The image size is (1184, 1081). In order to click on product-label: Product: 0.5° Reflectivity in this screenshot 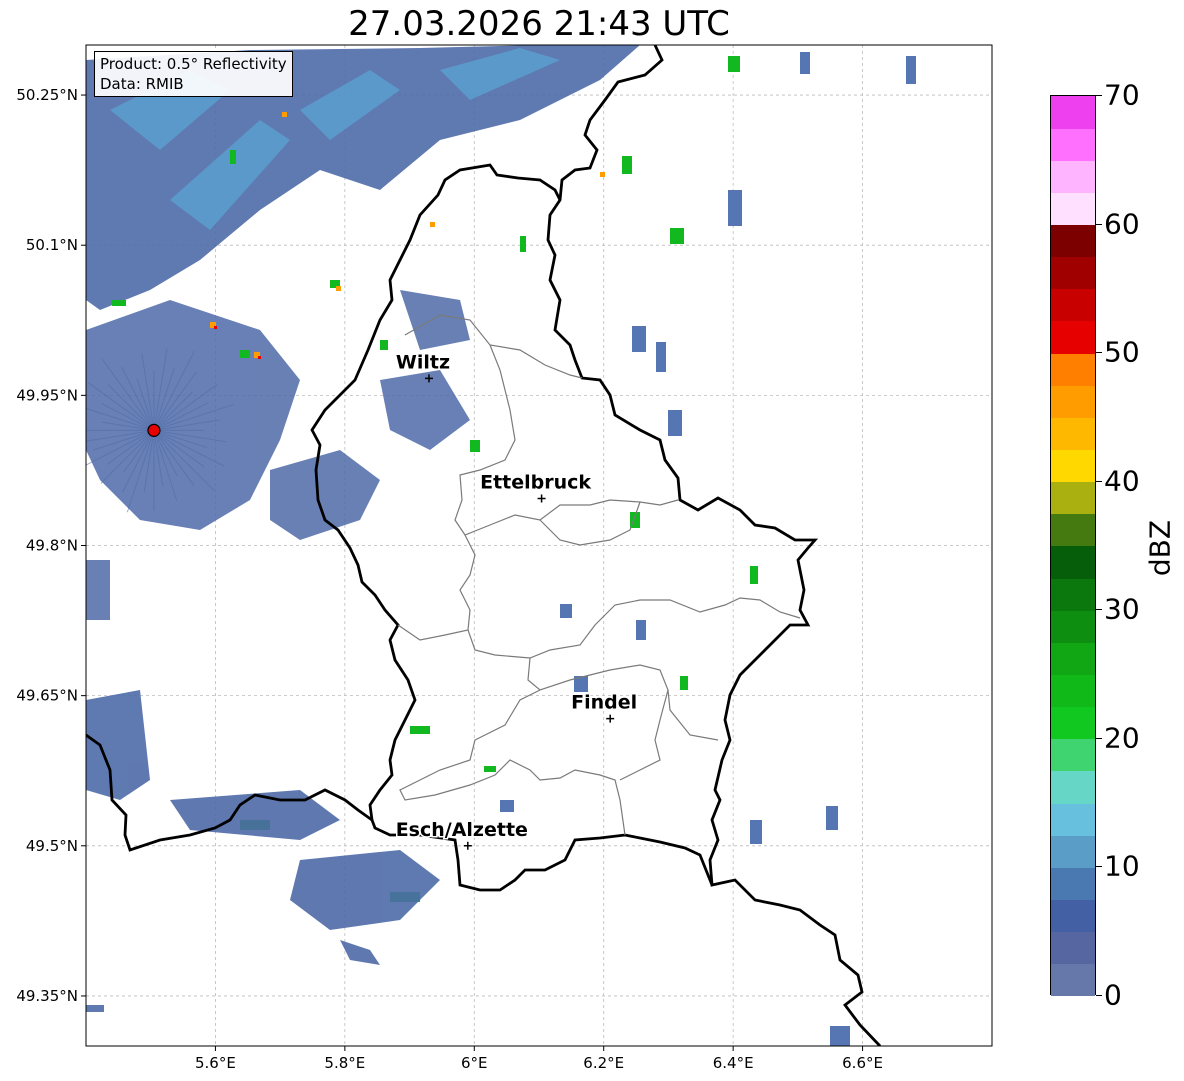, I will do `click(193, 64)`.